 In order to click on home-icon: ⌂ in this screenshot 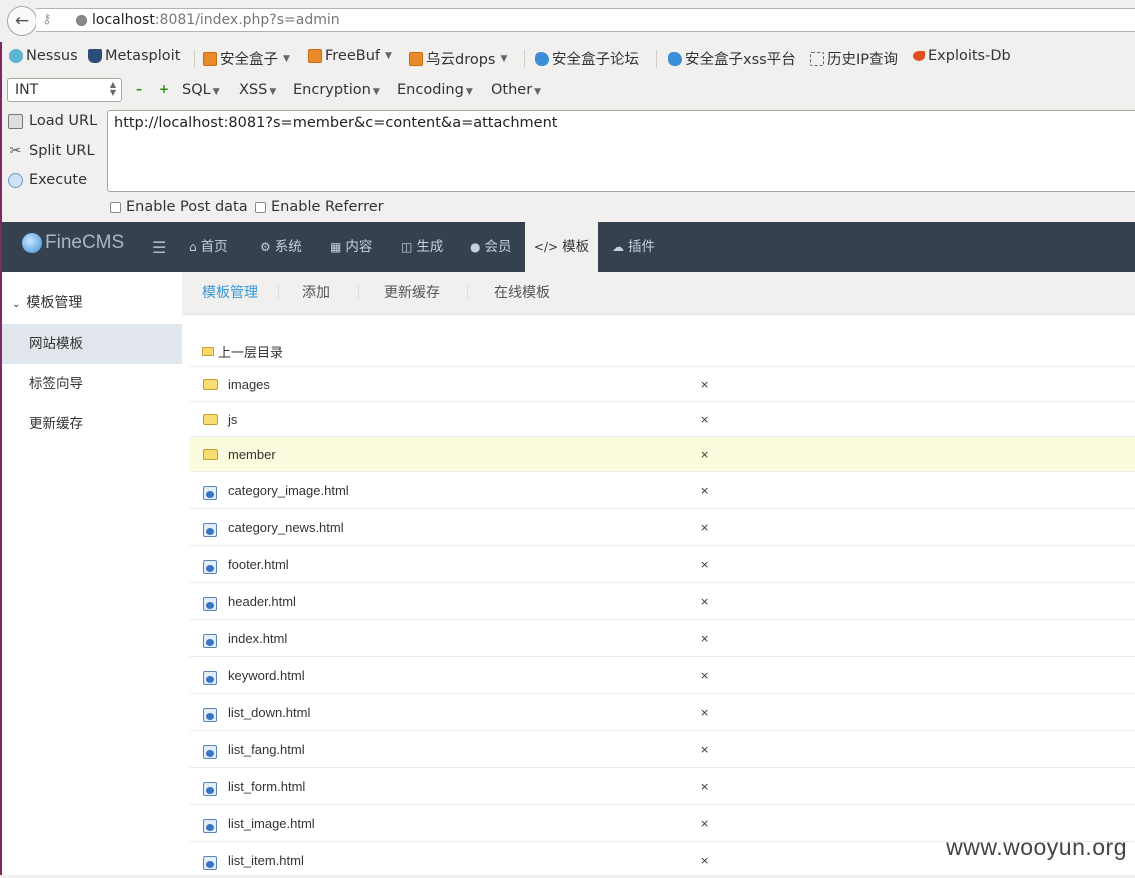, I will do `click(193, 247)`.